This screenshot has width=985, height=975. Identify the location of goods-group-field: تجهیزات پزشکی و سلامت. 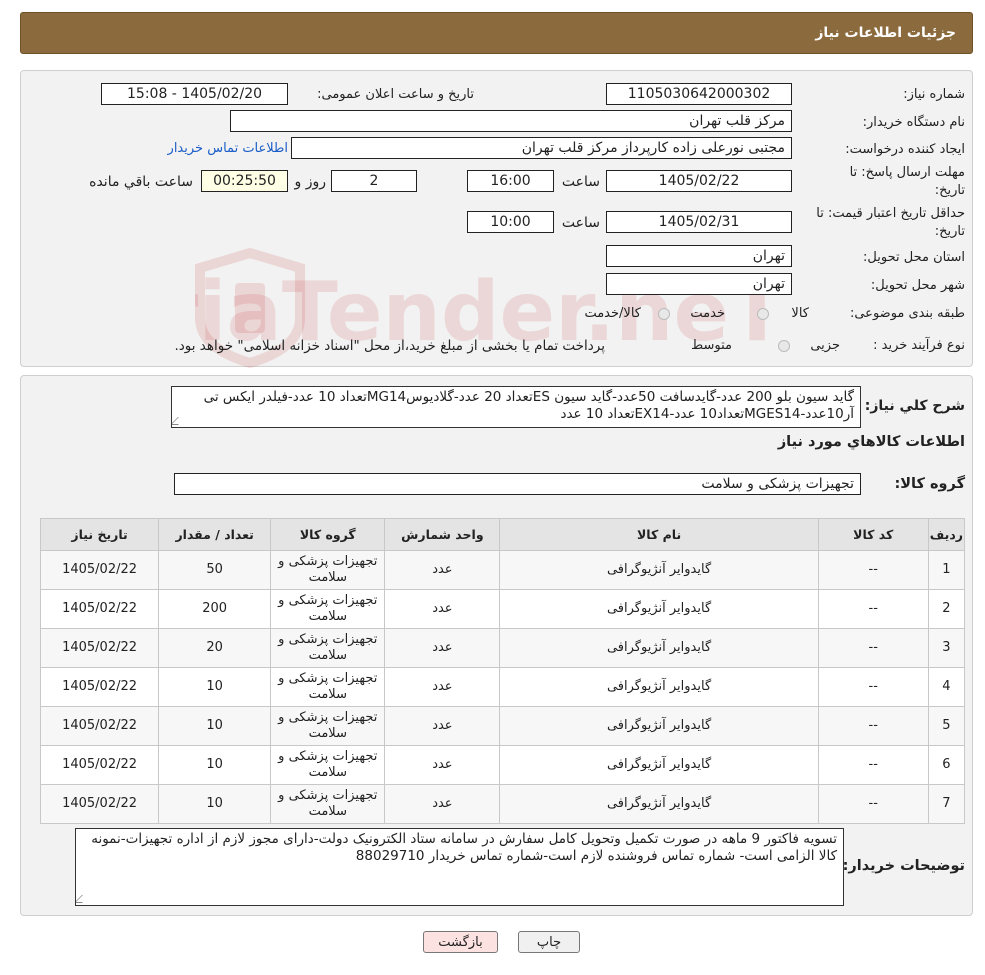
(517, 484).